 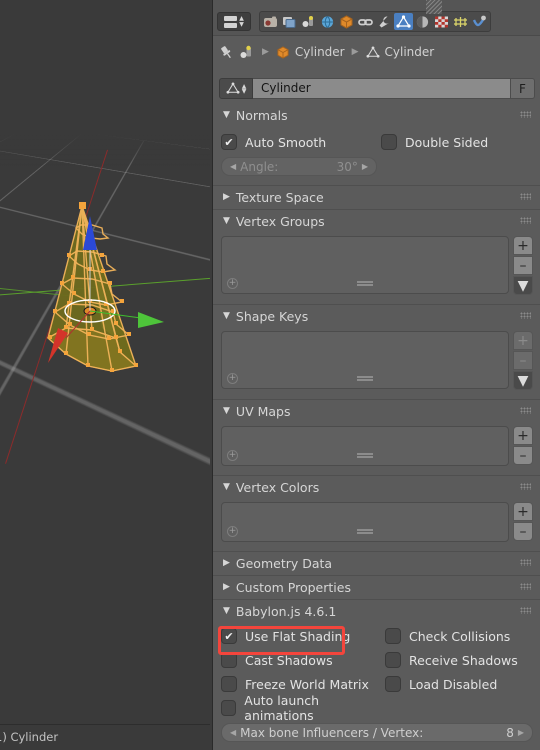 What do you see at coordinates (284, 563) in the screenshot?
I see `panel-title-geometry-data: Geometry Data` at bounding box center [284, 563].